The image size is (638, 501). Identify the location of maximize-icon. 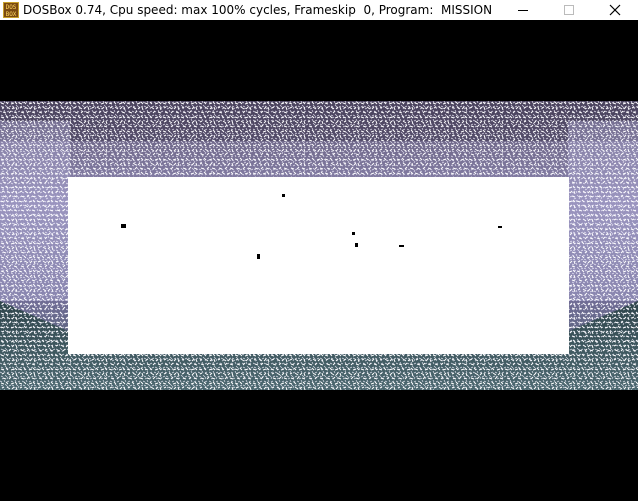
(569, 10).